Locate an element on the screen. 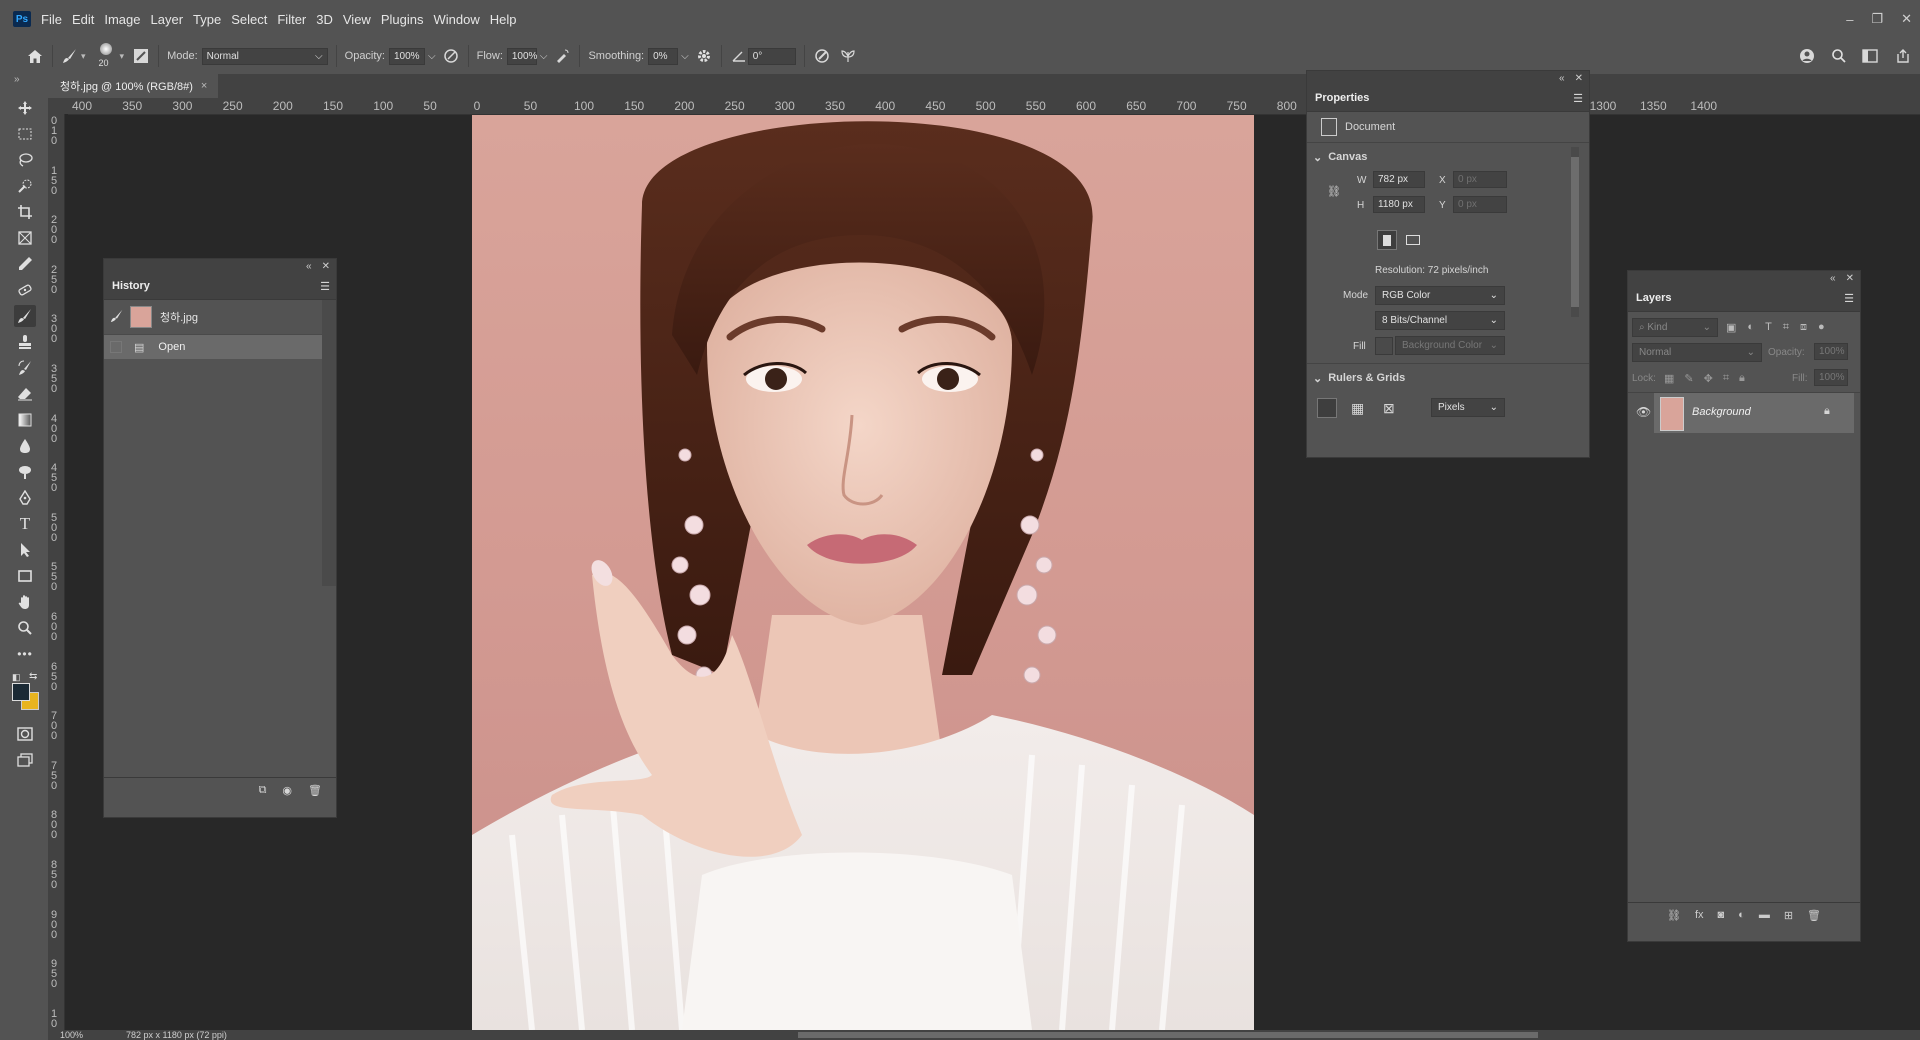 The width and height of the screenshot is (1920, 1040). layer-filter-select: ⌕ Kind ⌄ is located at coordinates (1675, 327).